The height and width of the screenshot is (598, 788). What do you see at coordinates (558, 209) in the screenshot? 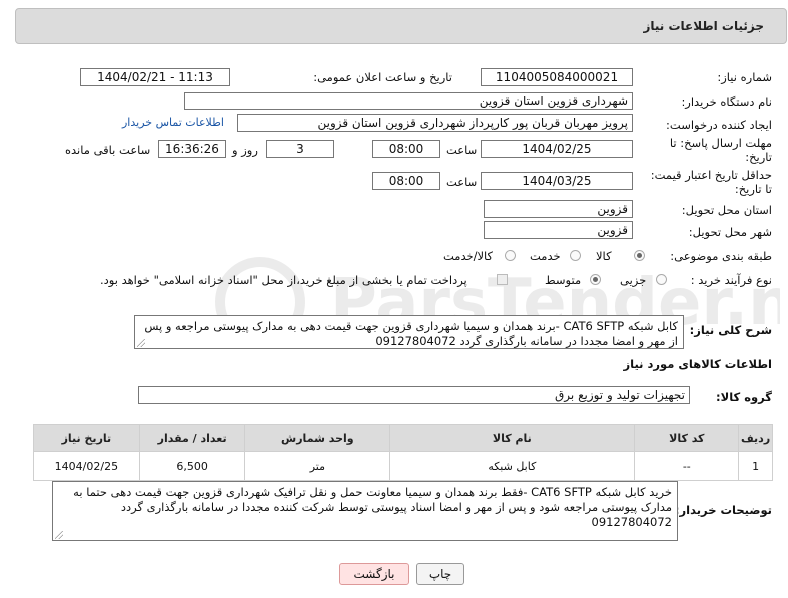
I see `province-field: قزوین` at bounding box center [558, 209].